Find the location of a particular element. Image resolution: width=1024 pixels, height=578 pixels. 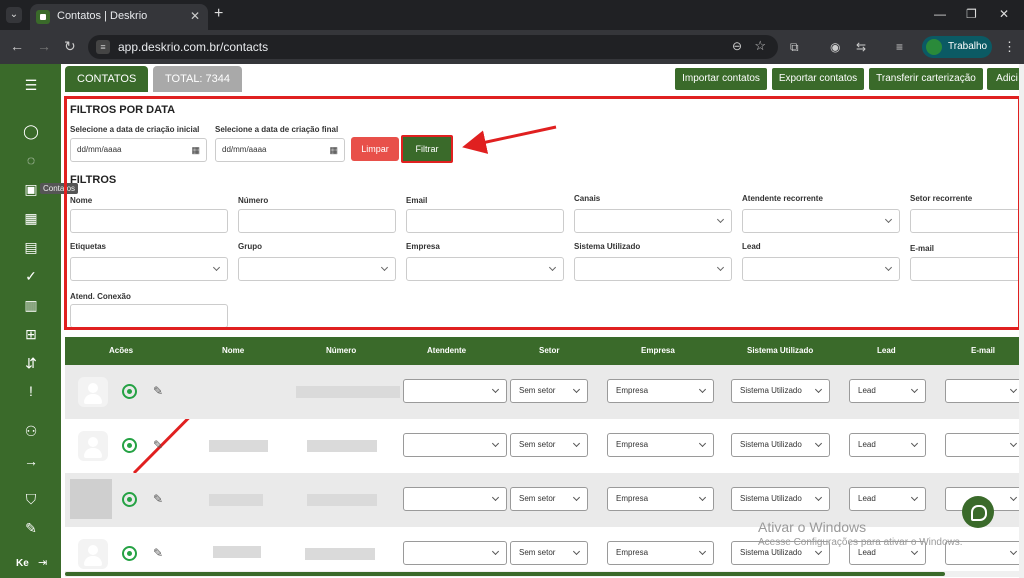

chat-icon: ◌ is located at coordinates (31, 160).